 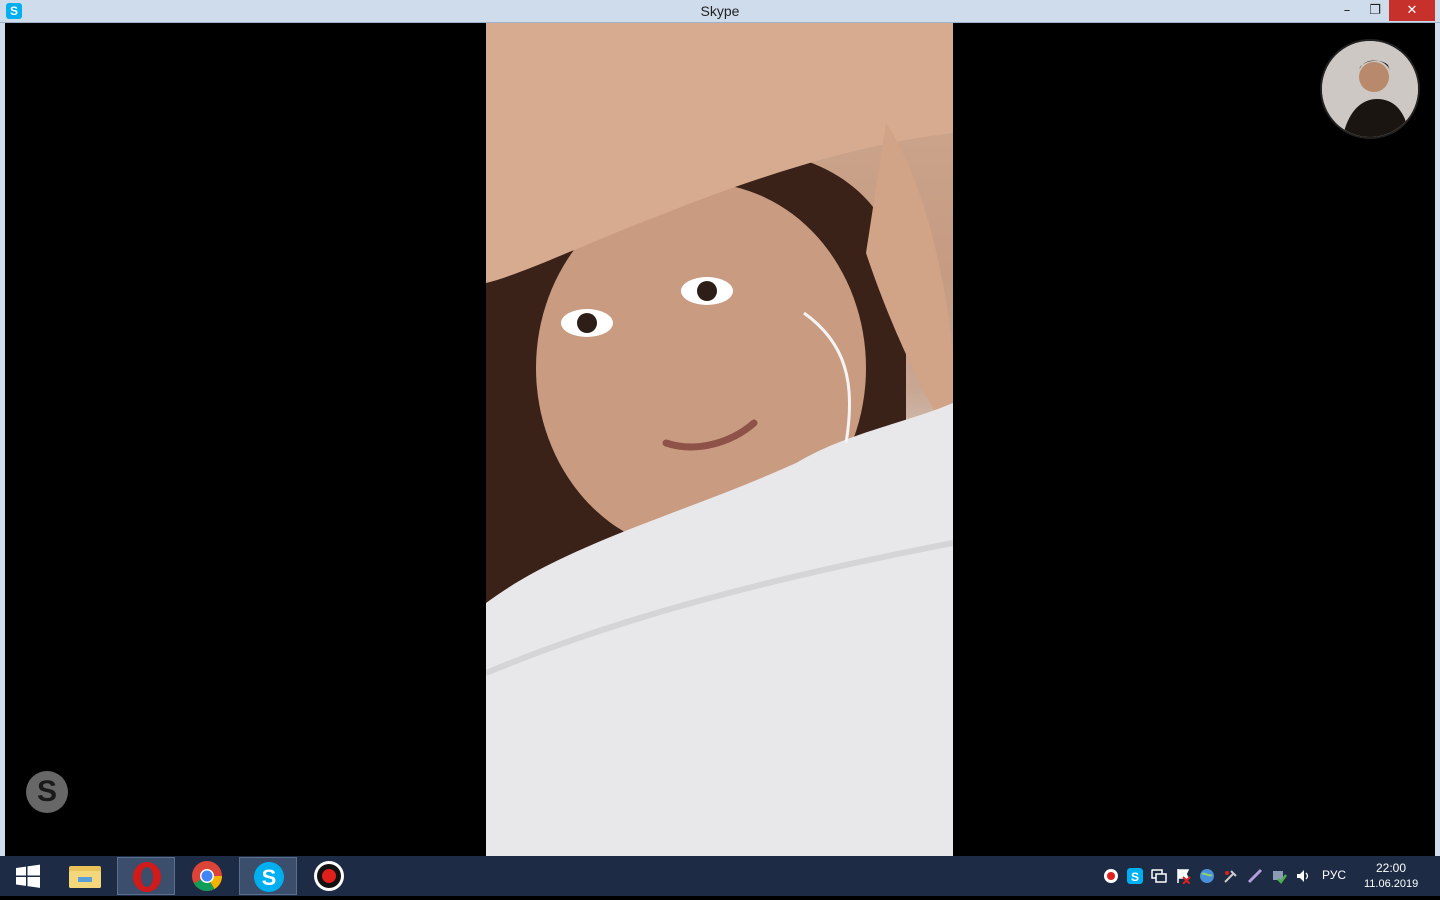 I want to click on restore-button: ❐, so click(x=1375, y=10).